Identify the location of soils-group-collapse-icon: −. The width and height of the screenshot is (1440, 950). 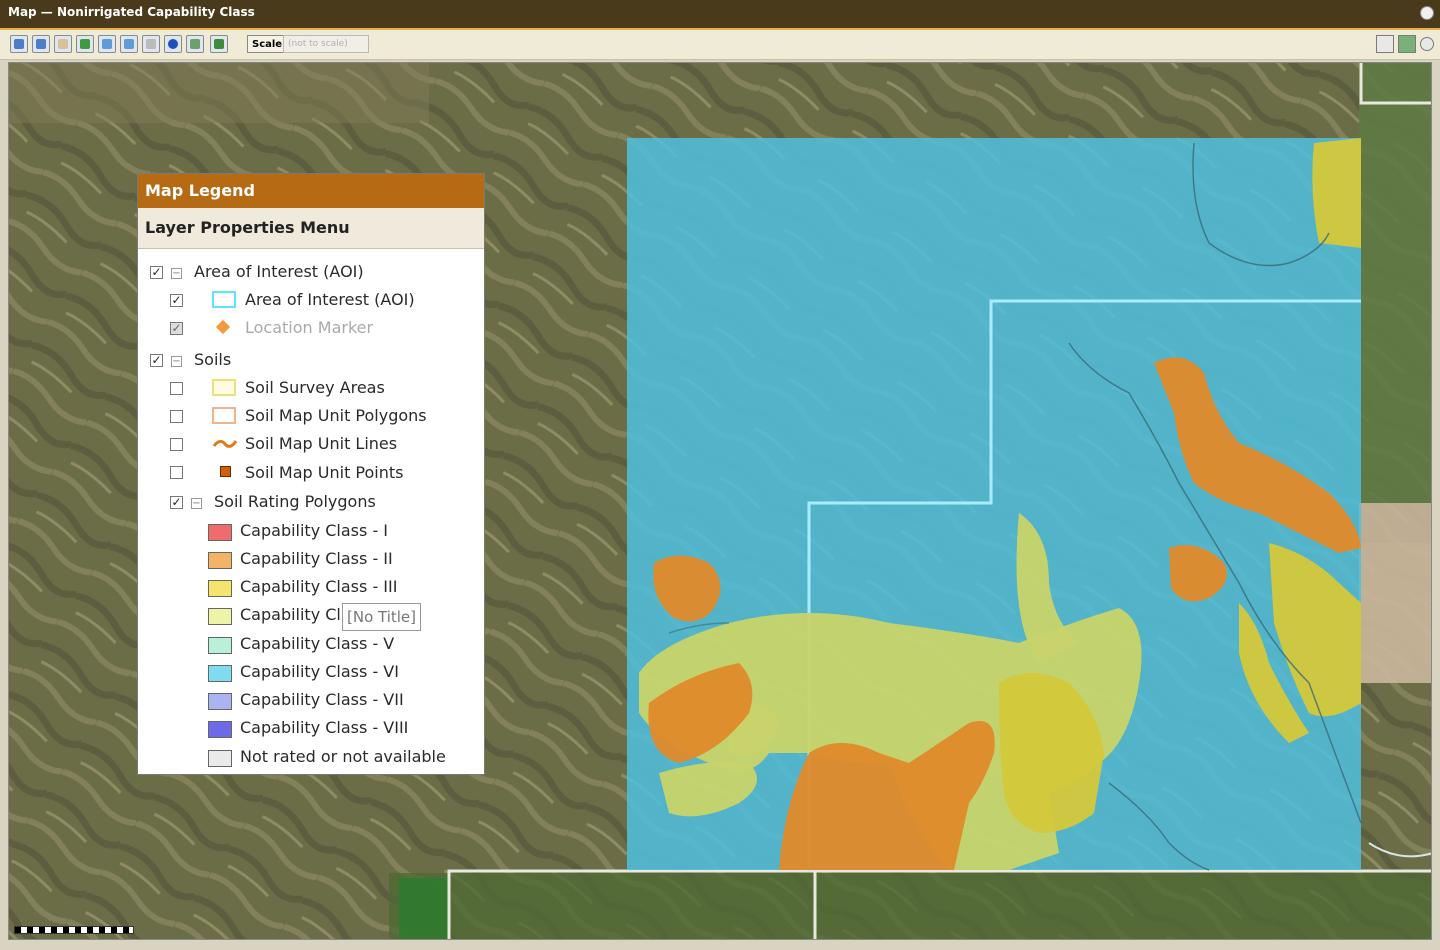
(176, 361).